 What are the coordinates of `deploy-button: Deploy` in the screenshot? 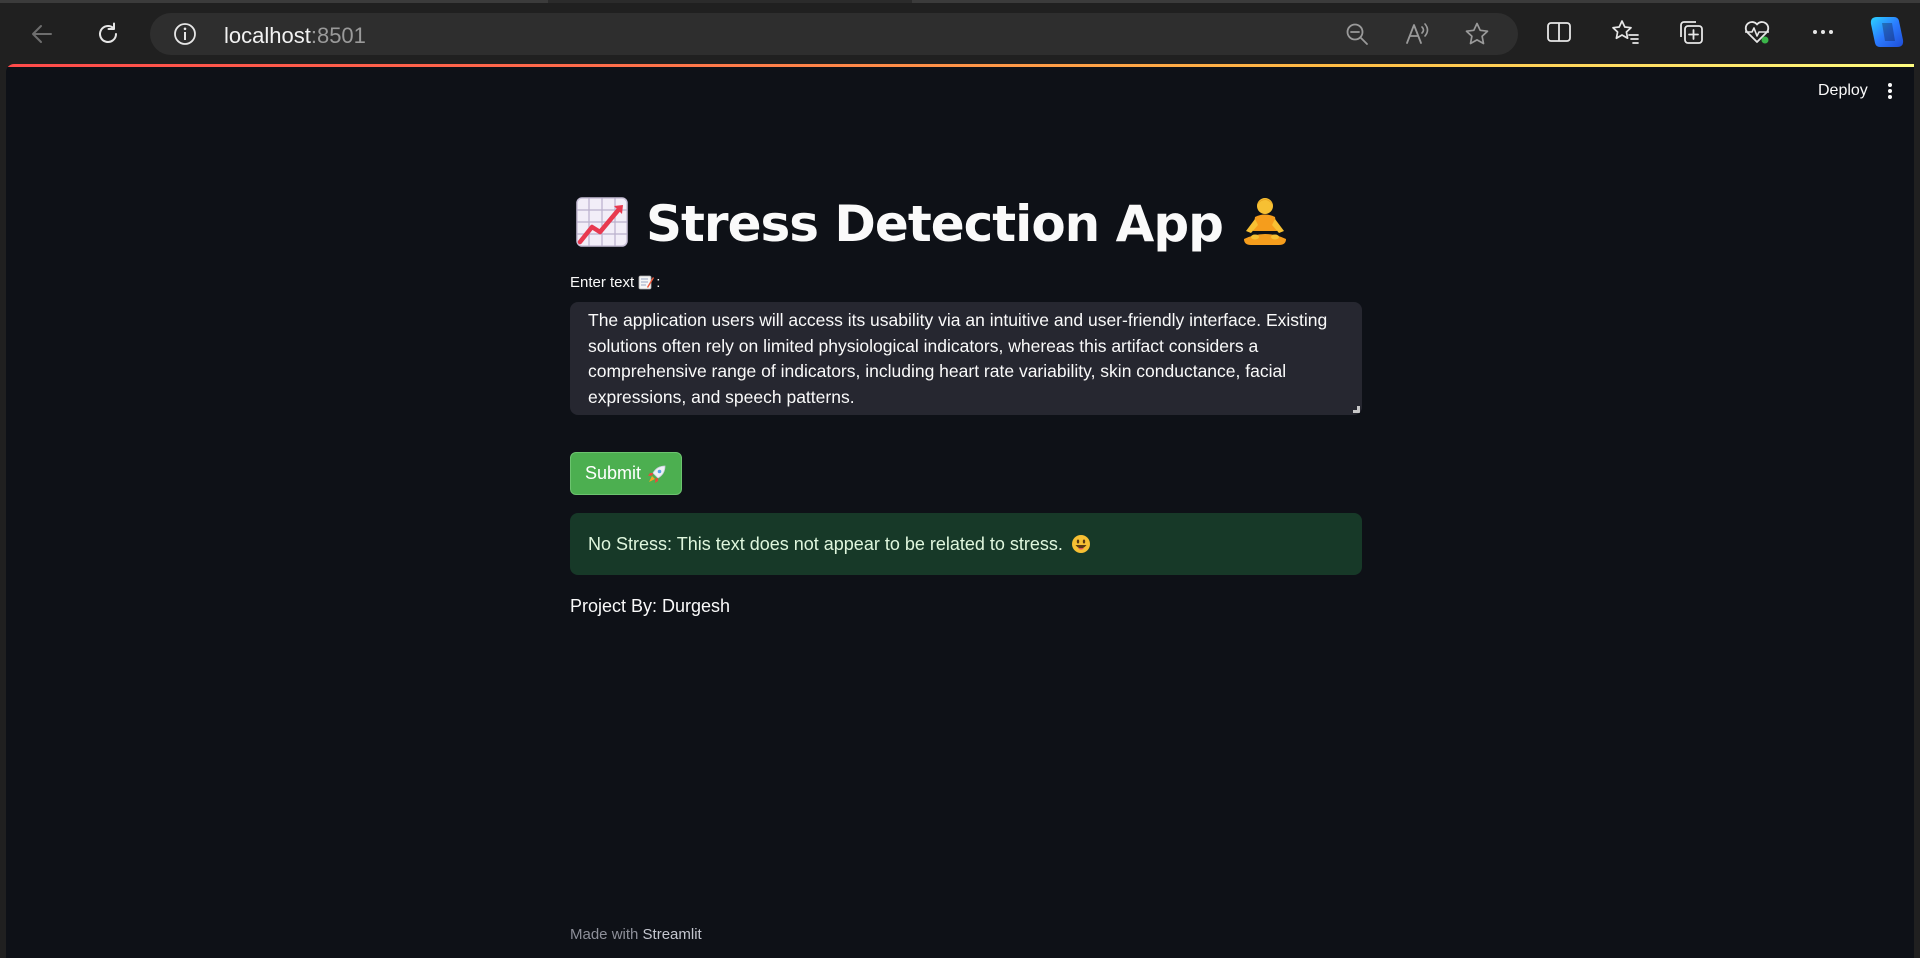 It's located at (1843, 91).